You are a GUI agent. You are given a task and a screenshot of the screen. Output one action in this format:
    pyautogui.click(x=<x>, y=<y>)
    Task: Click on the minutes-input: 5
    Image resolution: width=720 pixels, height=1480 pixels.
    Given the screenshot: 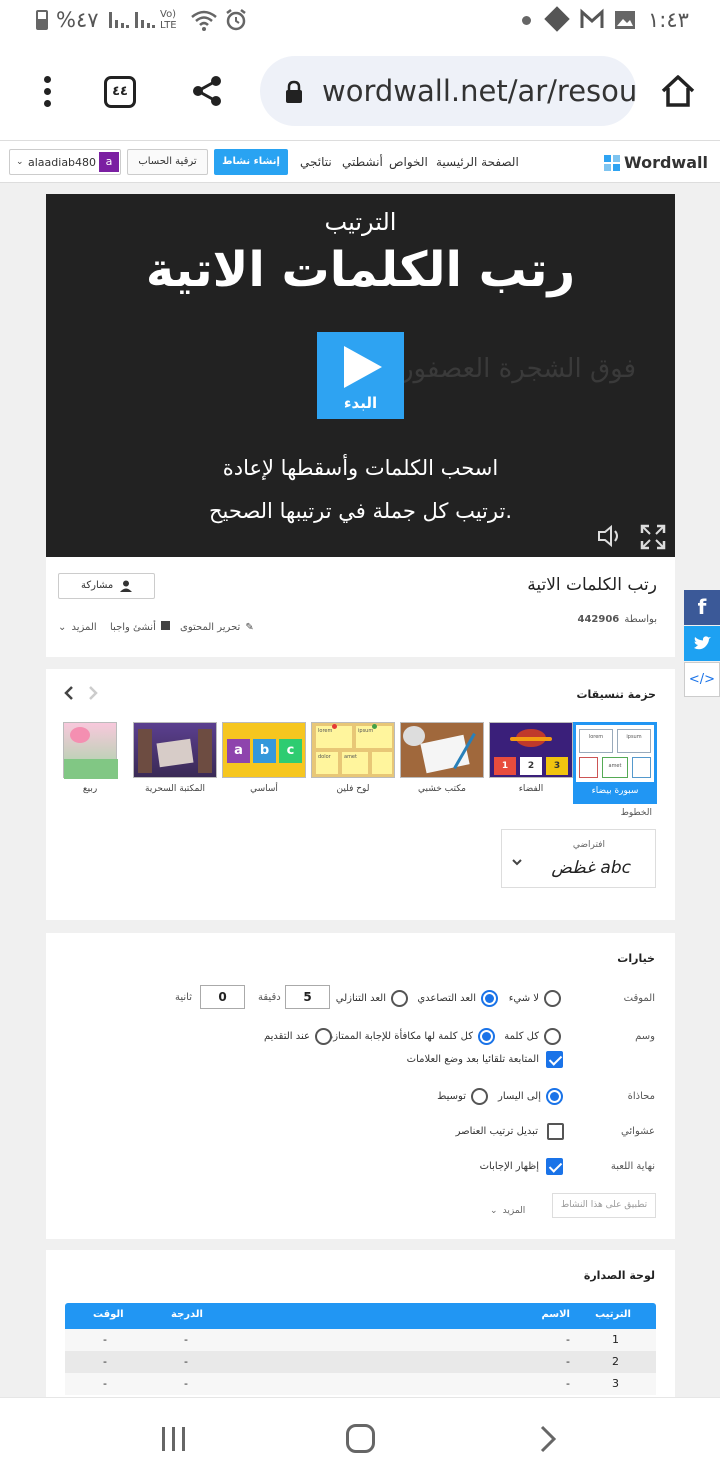 What is the action you would take?
    pyautogui.click(x=307, y=997)
    